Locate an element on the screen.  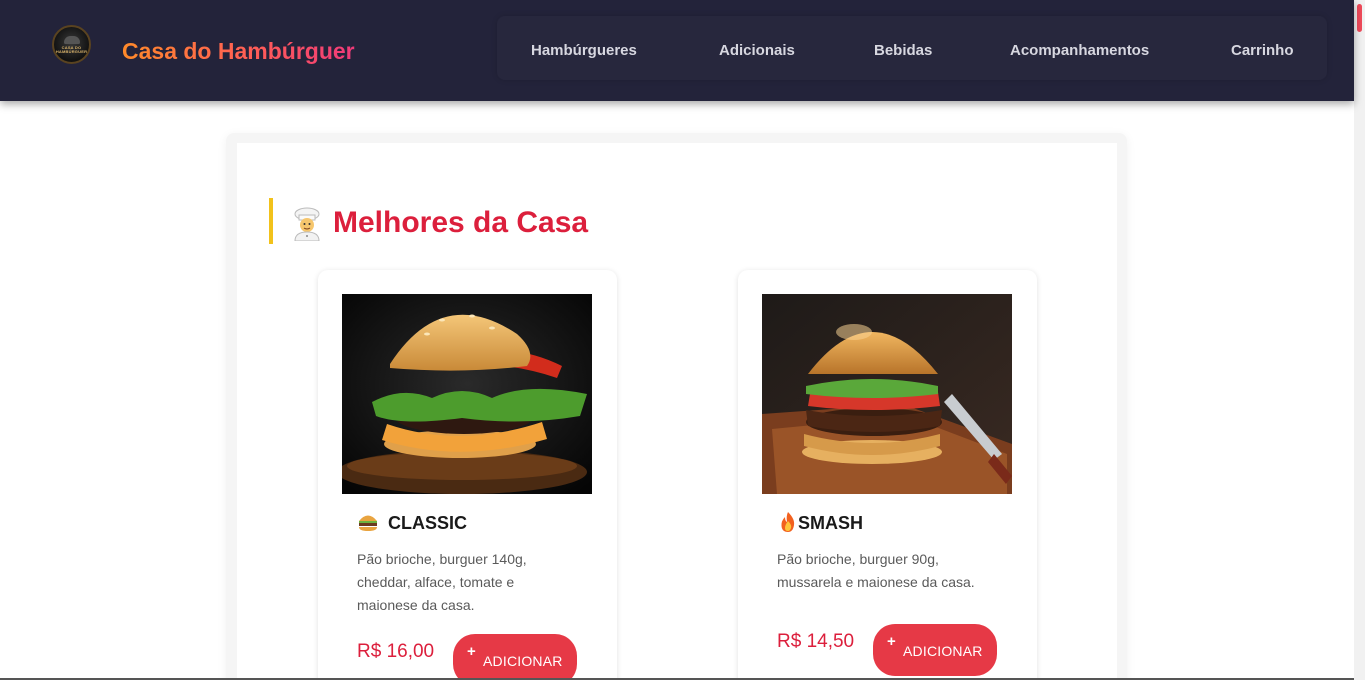
nav-item-carrinho: Carrinho is located at coordinates (1262, 50).